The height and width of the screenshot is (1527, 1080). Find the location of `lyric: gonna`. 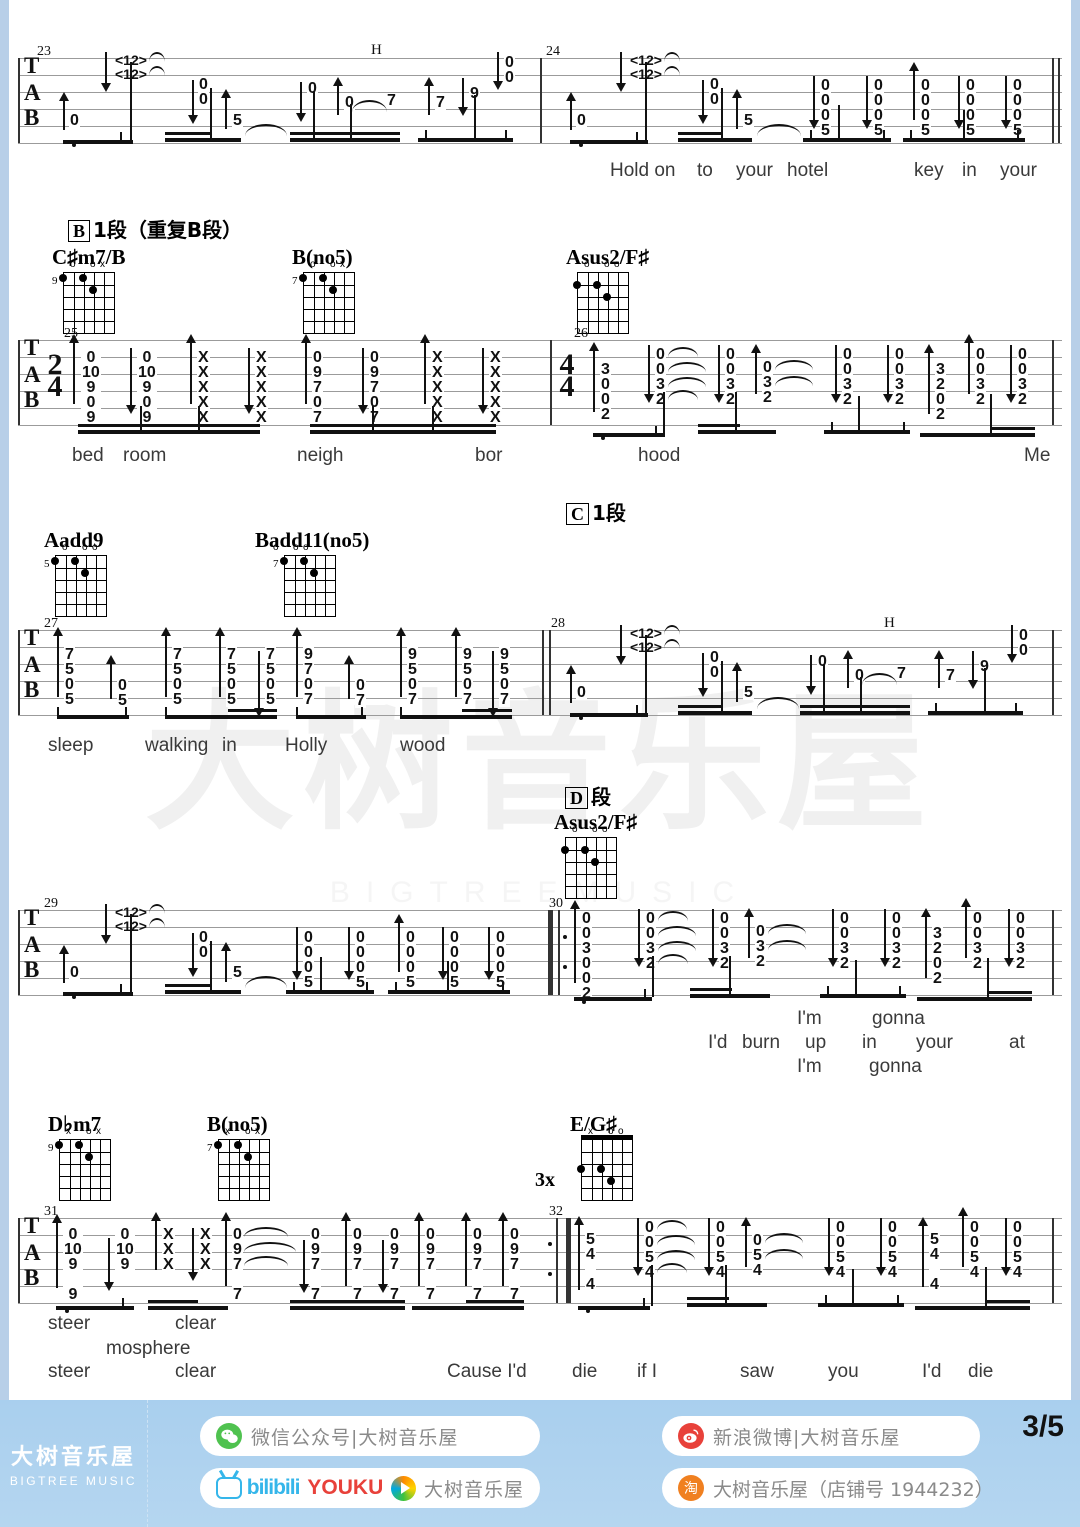

lyric: gonna is located at coordinates (895, 1066).